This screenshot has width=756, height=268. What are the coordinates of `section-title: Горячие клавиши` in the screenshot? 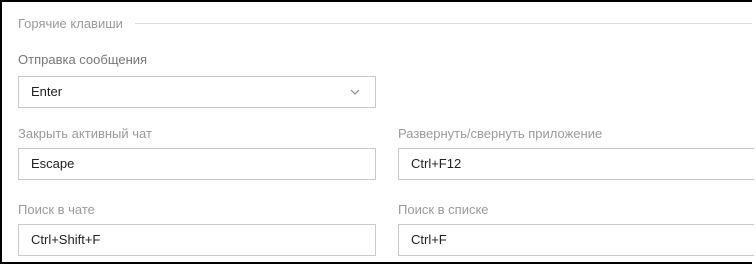 It's located at (70, 23).